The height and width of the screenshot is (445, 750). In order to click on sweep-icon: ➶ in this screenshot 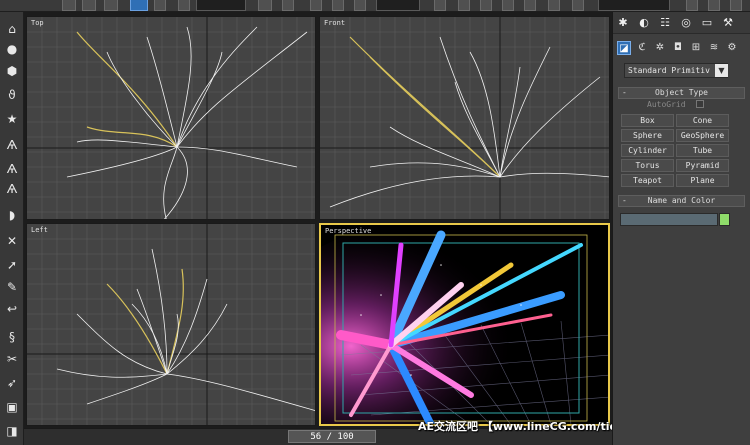, I will do `click(12, 383)`.